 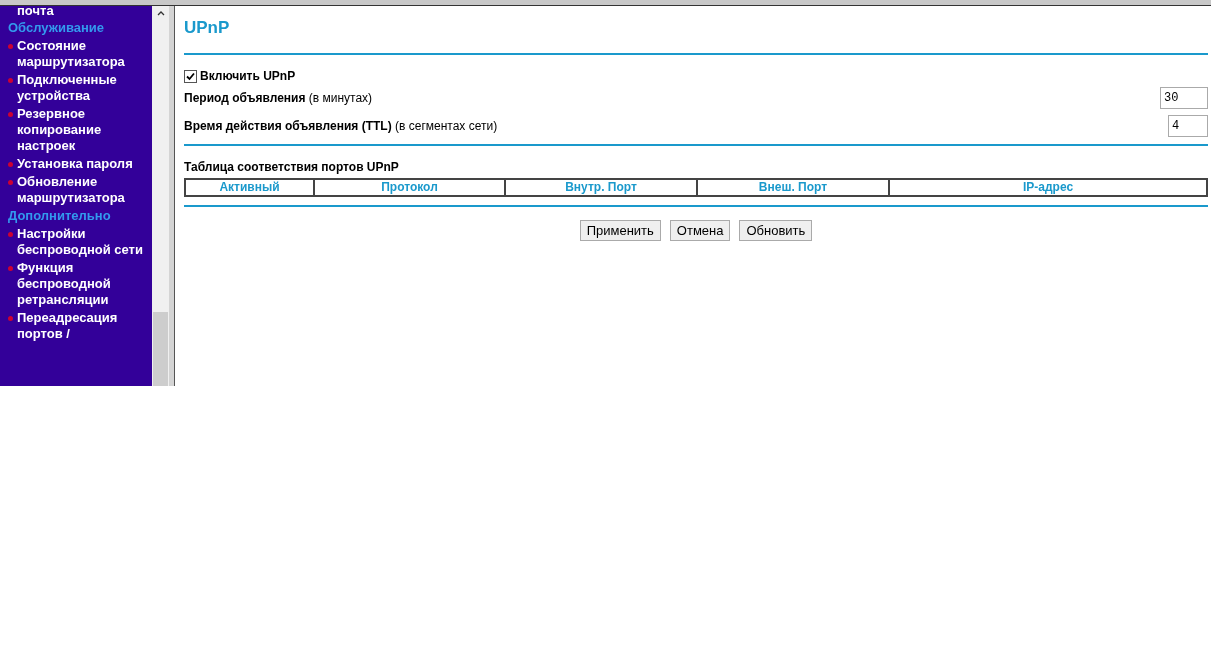 What do you see at coordinates (620, 230) in the screenshot?
I see `form-button: Применить` at bounding box center [620, 230].